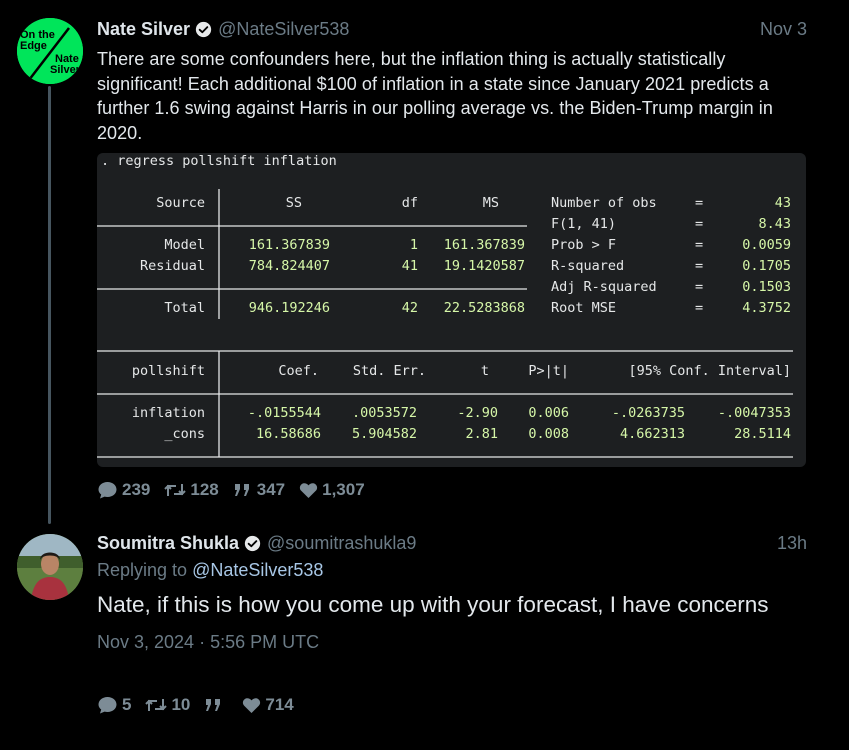 The image size is (849, 750). I want to click on stat-value-adjr2: 0.1503, so click(766, 287).